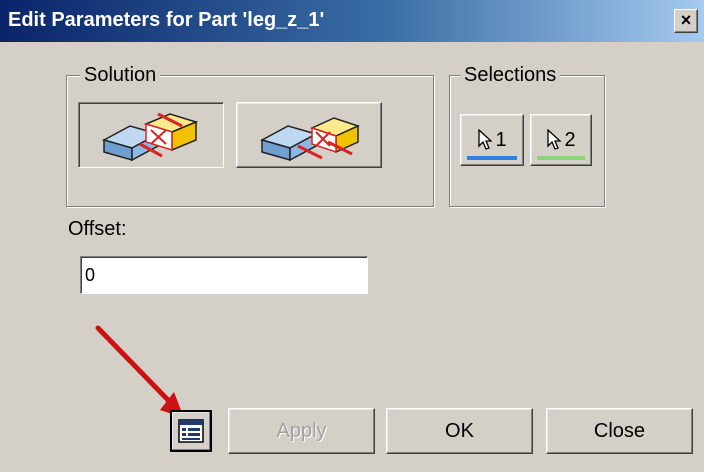 The width and height of the screenshot is (704, 472). What do you see at coordinates (561, 158) in the screenshot?
I see `selection-2-color-bar` at bounding box center [561, 158].